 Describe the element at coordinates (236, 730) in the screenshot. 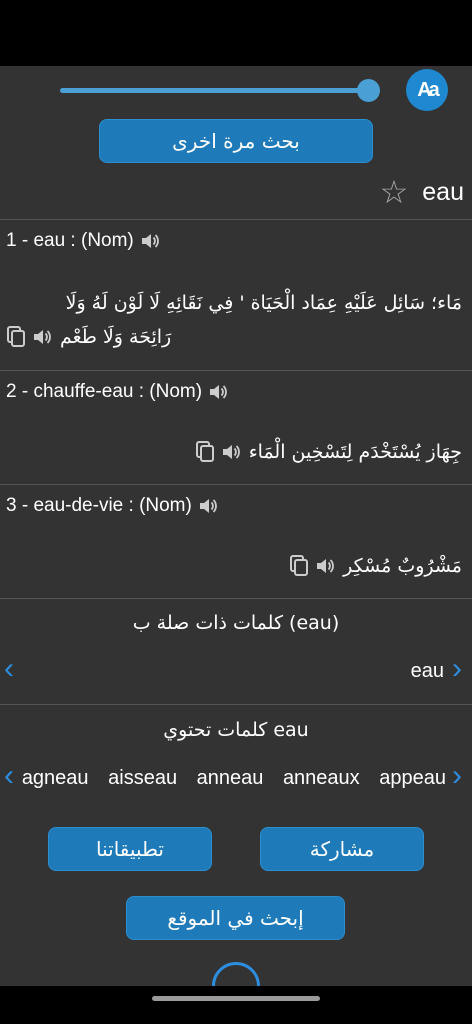

I see `containing-words-title: كلمات تحتوي eau` at that location.